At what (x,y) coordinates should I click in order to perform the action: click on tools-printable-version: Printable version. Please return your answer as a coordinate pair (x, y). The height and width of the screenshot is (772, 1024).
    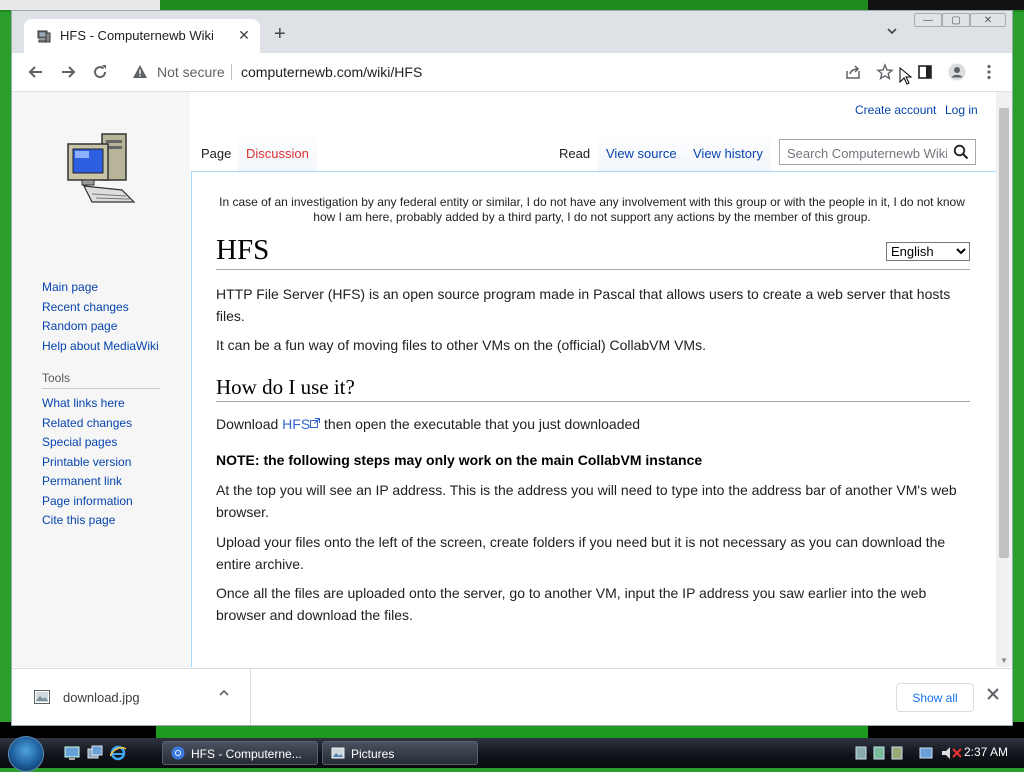
    Looking at the image, I should click on (87, 463).